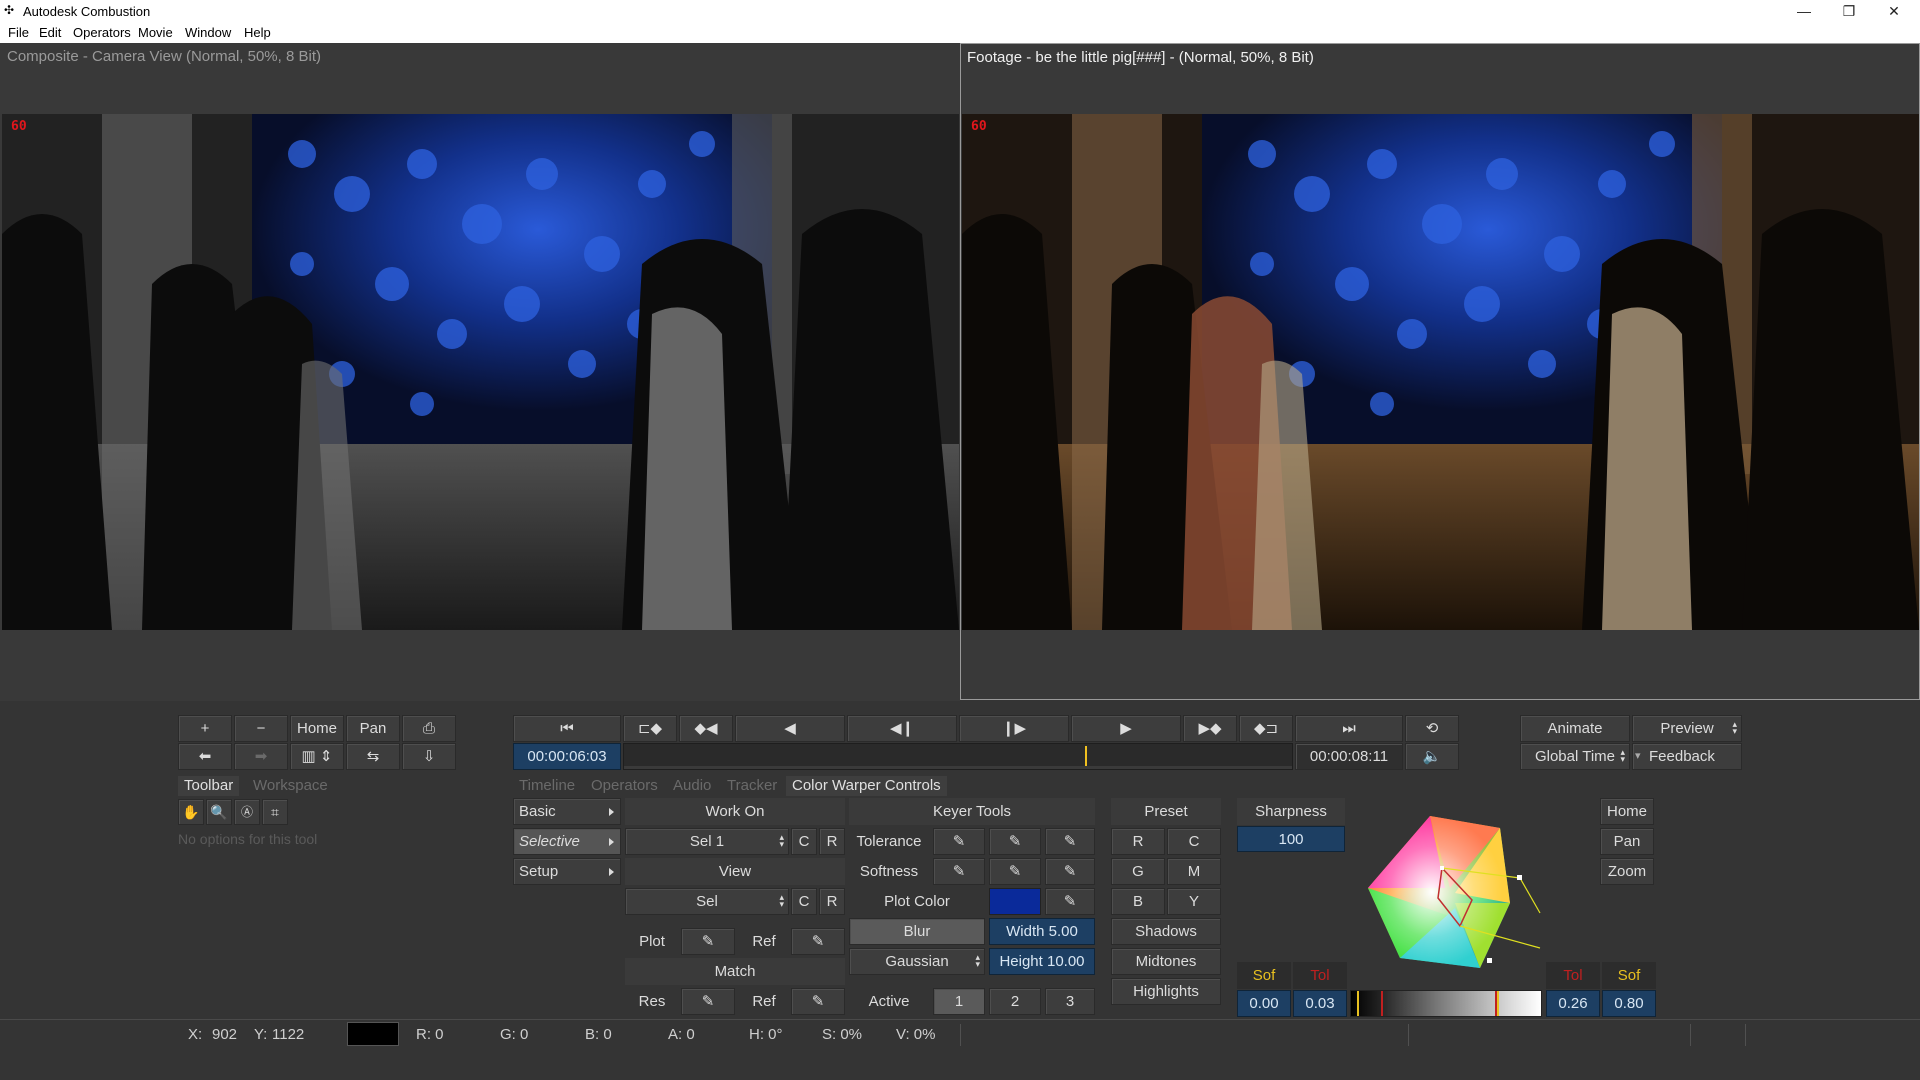 Image resolution: width=1920 pixels, height=1080 pixels. What do you see at coordinates (959, 1001) in the screenshot?
I see `active-1-button: 1` at bounding box center [959, 1001].